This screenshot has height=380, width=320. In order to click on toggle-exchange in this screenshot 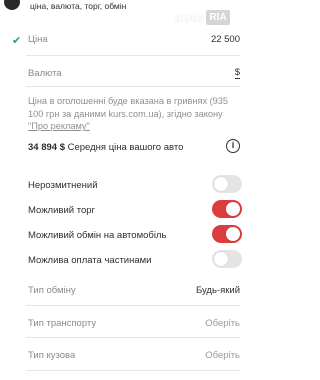, I will do `click(227, 234)`.